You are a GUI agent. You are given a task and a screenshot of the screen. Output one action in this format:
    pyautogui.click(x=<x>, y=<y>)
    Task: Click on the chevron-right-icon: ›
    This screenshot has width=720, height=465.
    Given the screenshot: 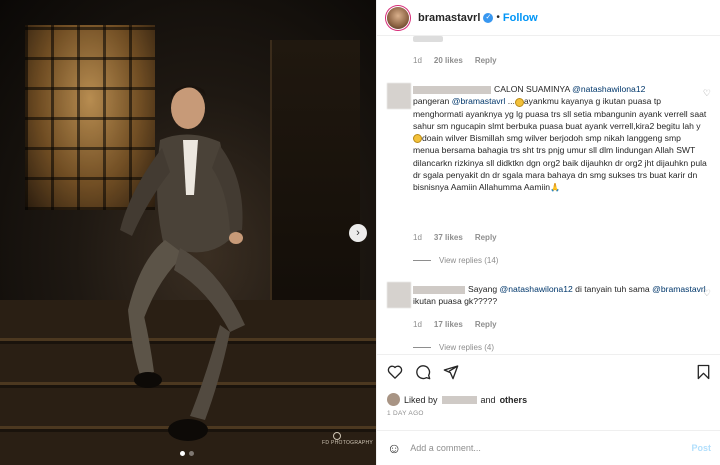 What is the action you would take?
    pyautogui.click(x=358, y=233)
    